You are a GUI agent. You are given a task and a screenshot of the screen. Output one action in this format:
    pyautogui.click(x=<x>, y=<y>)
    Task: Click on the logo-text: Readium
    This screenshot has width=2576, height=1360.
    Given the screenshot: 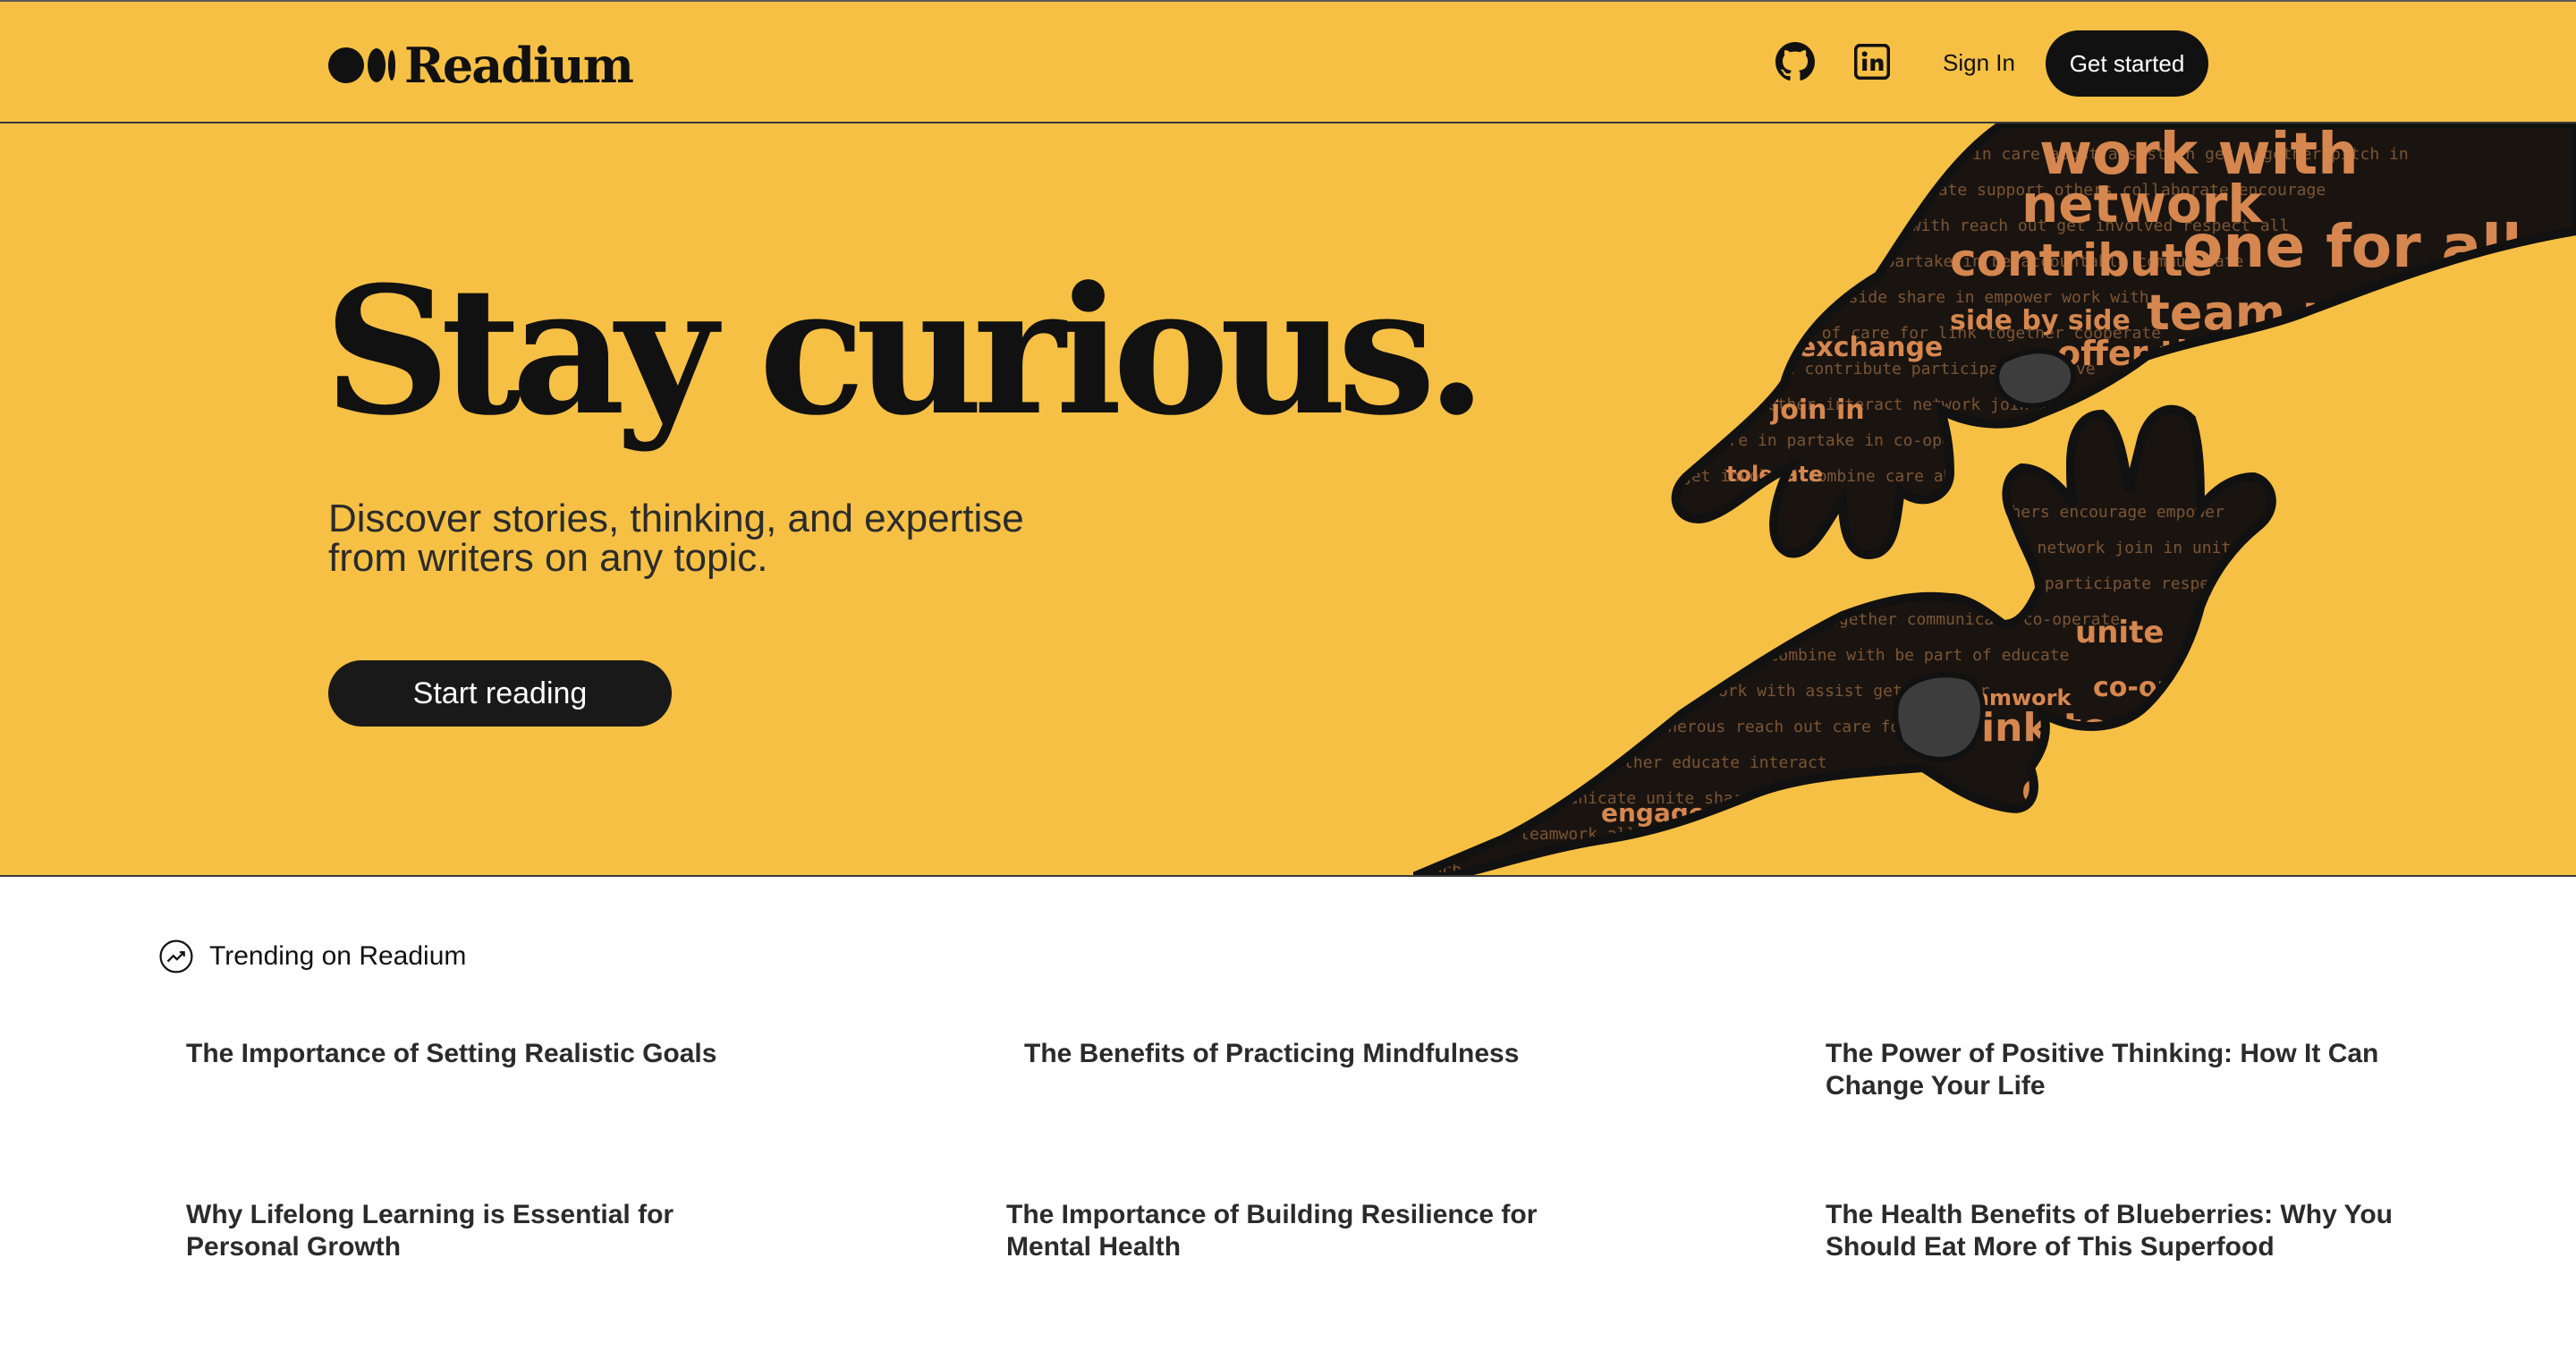 What is the action you would take?
    pyautogui.click(x=519, y=65)
    